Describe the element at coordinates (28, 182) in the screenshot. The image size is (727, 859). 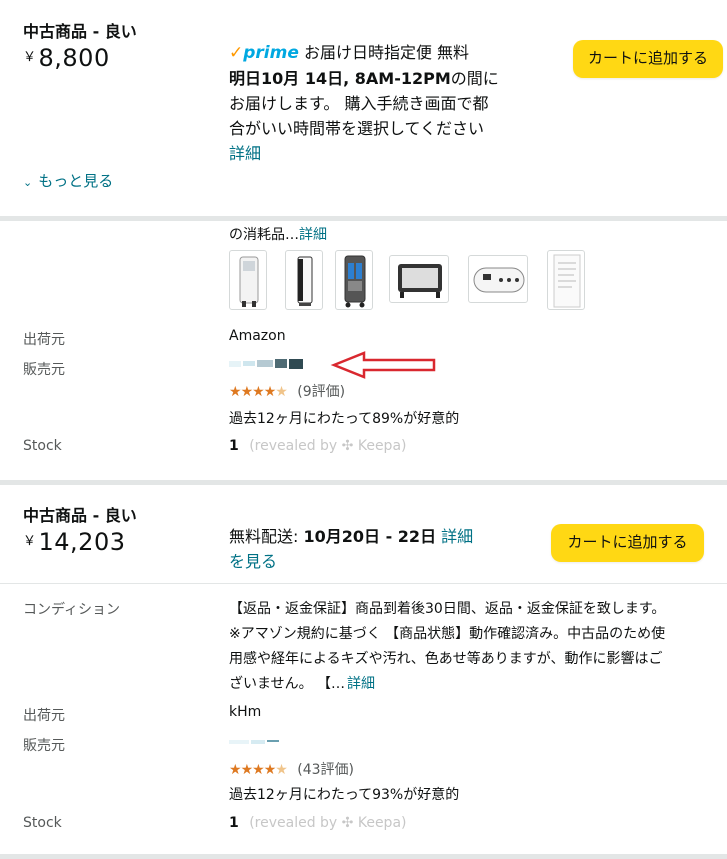
I see `chevron-down-icon: ⌄` at that location.